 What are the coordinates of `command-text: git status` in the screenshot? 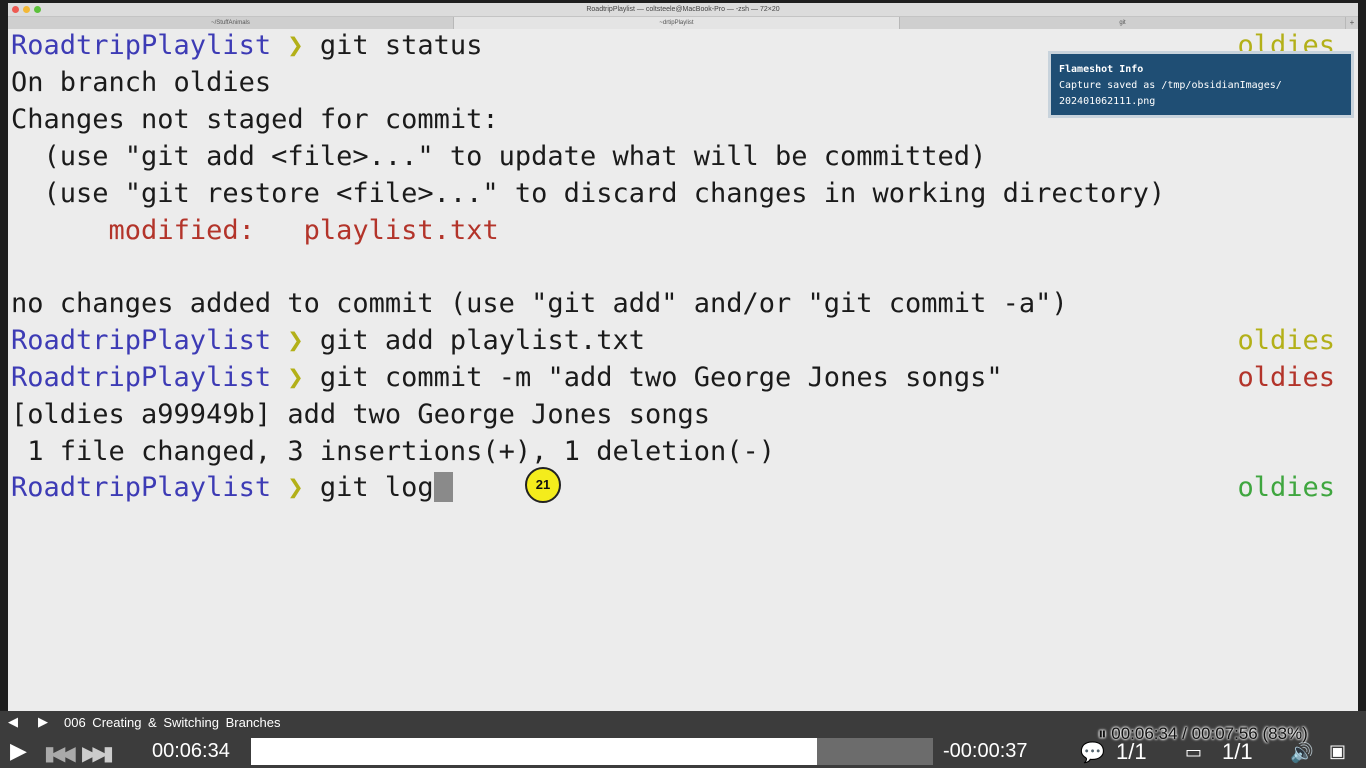 It's located at (401, 45).